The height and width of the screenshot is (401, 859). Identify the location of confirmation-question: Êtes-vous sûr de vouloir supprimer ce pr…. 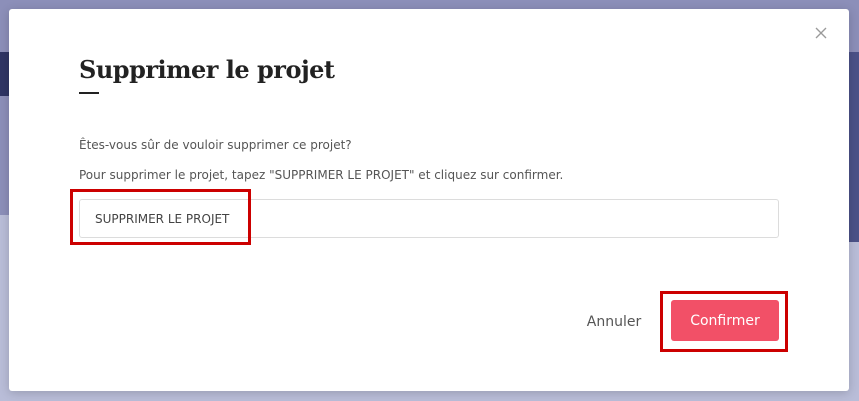
(215, 145).